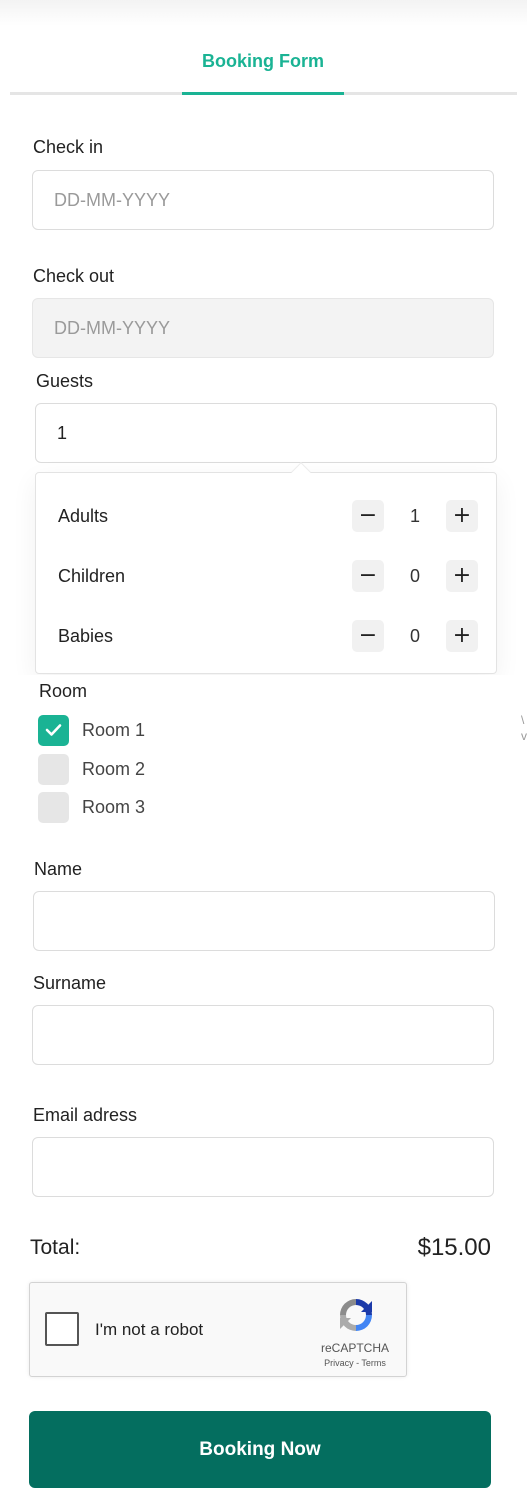 The height and width of the screenshot is (1500, 527). Describe the element at coordinates (260, 1449) in the screenshot. I see `booking-now-button: Booking Now` at that location.